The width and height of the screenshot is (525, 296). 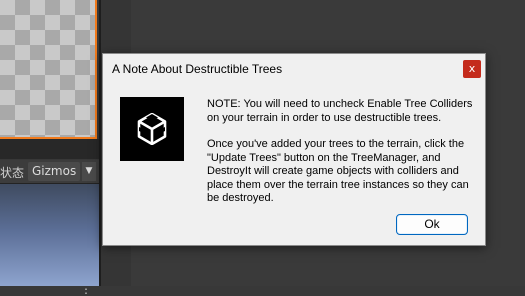 I want to click on unity-logo-icon, so click(x=152, y=129).